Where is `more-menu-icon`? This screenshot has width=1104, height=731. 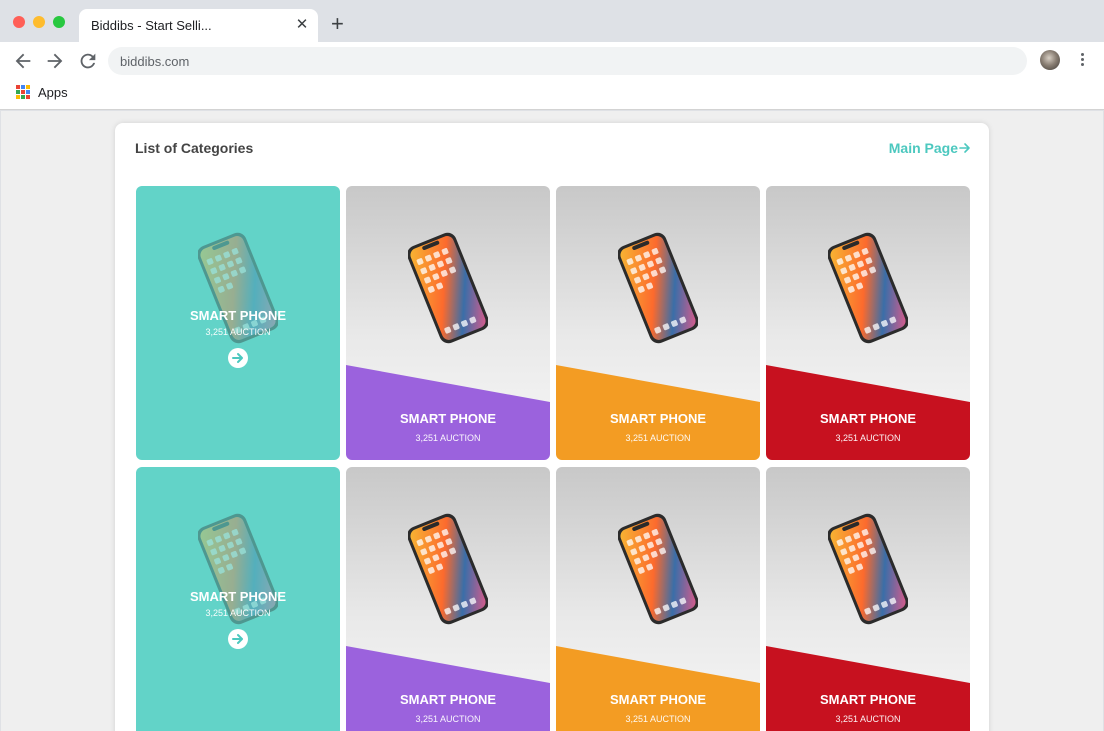 more-menu-icon is located at coordinates (1082, 61).